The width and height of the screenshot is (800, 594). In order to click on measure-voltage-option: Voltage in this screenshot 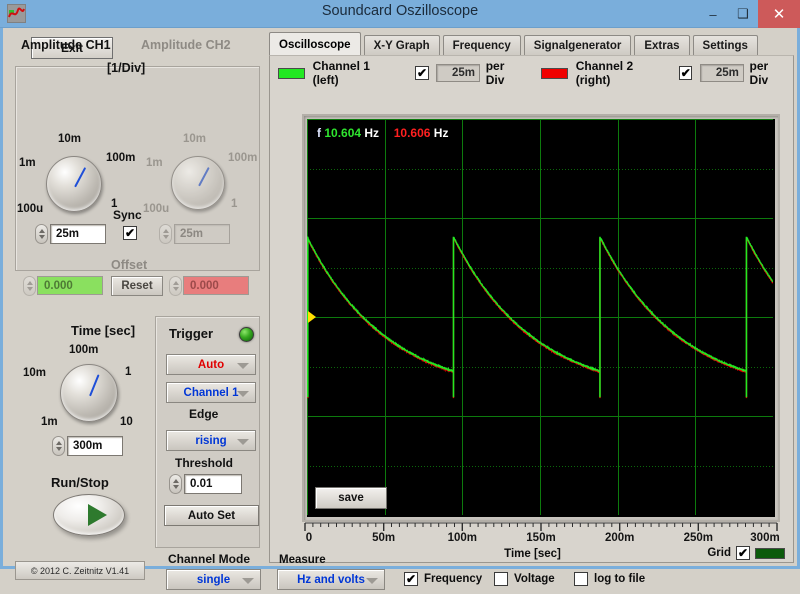, I will do `click(524, 579)`.